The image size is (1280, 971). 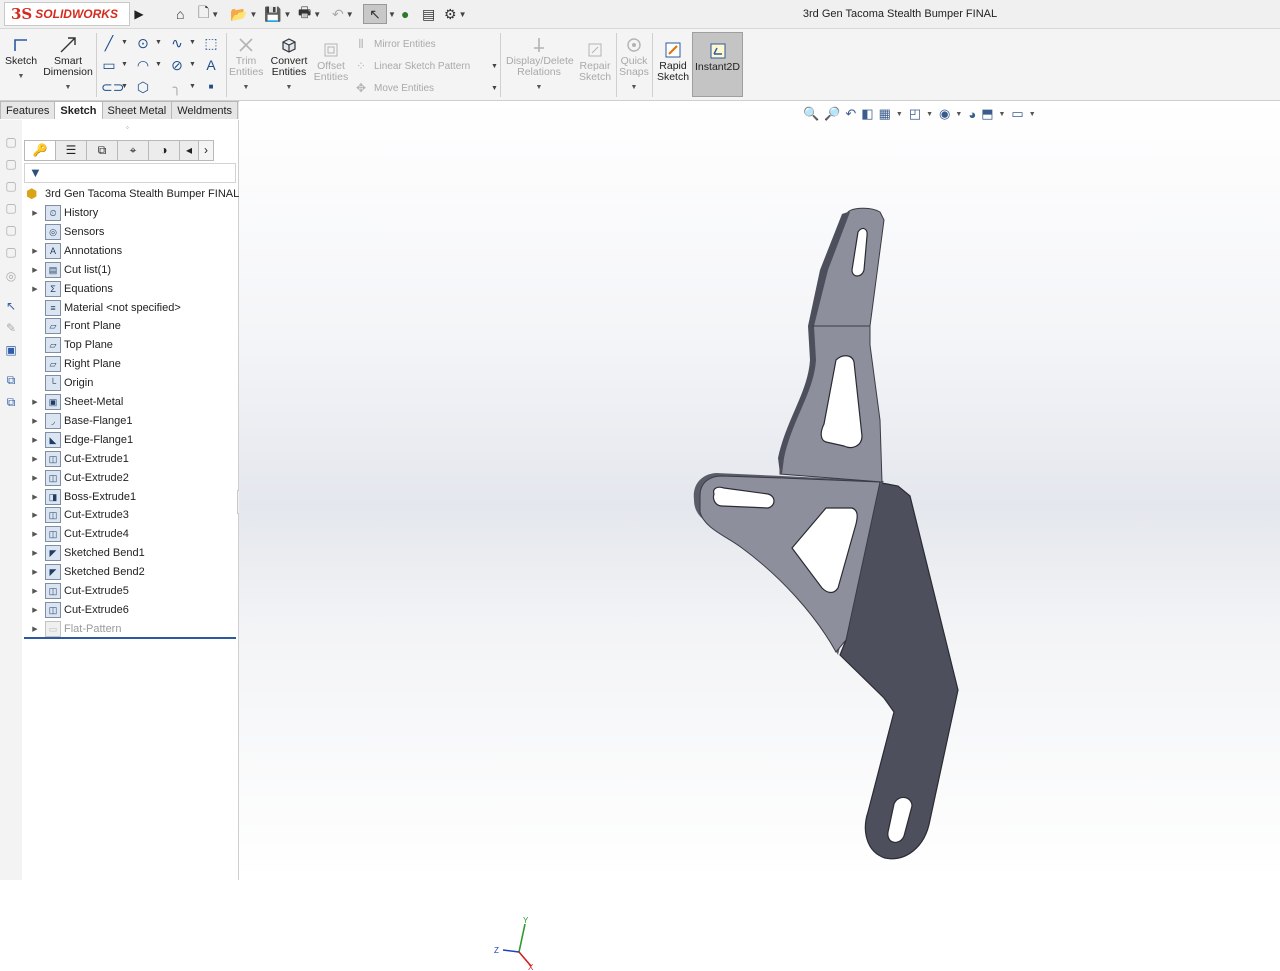 I want to click on circle-icon: ⊙, so click(x=143, y=43).